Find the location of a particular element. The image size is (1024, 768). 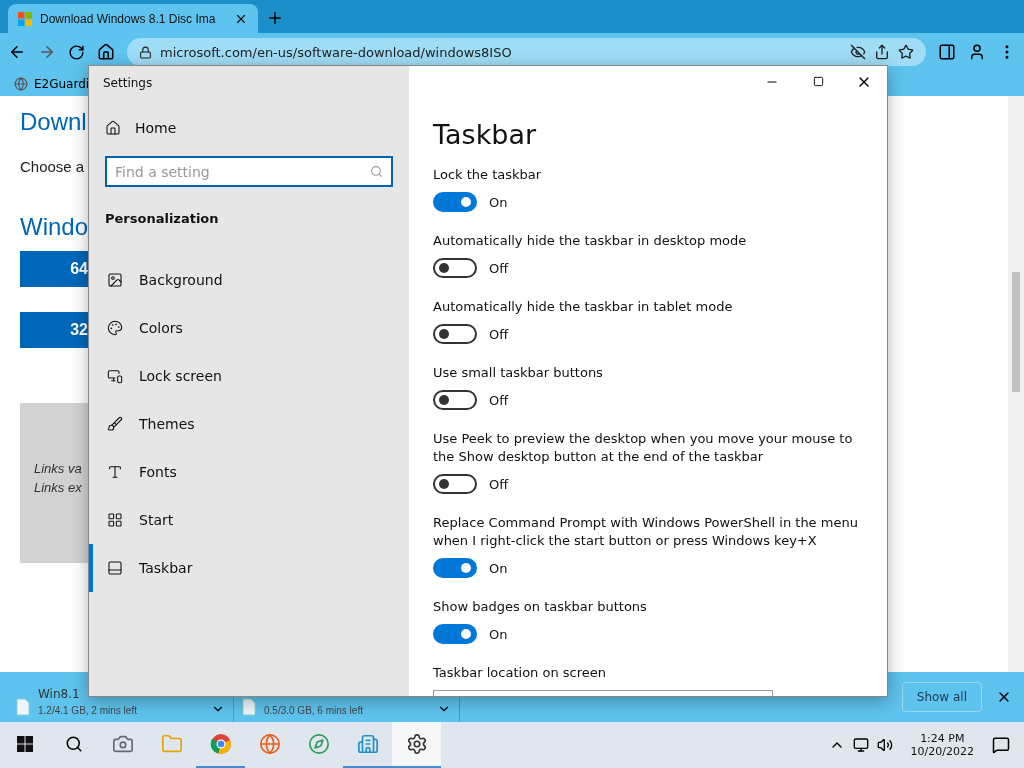

nav-item: Colors is located at coordinates (249, 328).